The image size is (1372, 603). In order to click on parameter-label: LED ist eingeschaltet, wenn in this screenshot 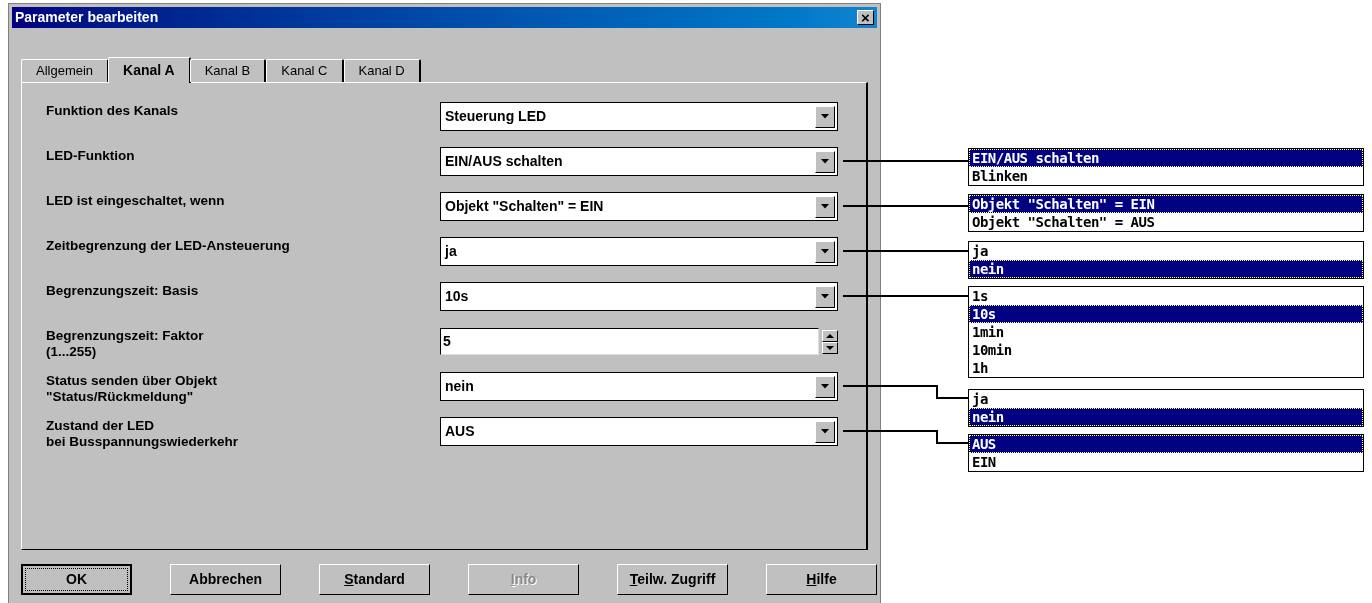, I will do `click(135, 200)`.